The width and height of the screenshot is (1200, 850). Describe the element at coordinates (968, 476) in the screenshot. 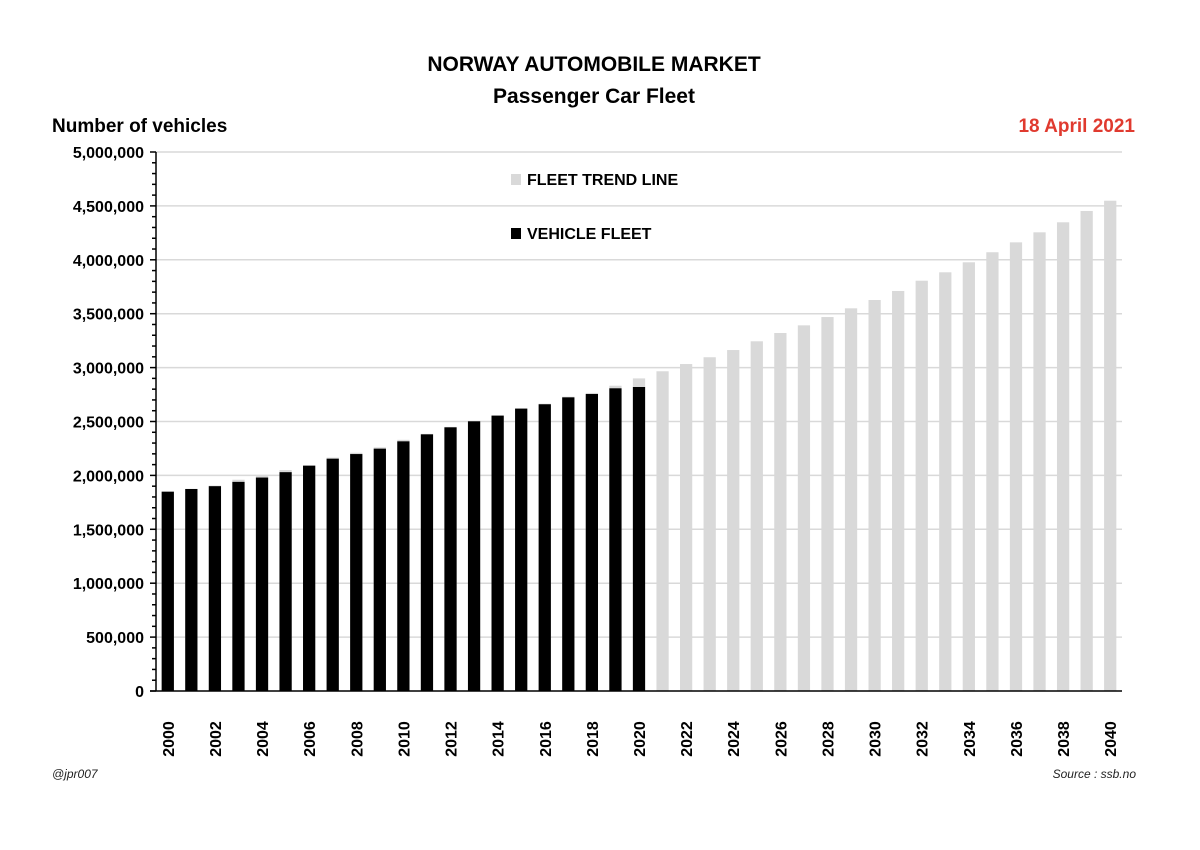

I see `trend-bar-2034` at that location.